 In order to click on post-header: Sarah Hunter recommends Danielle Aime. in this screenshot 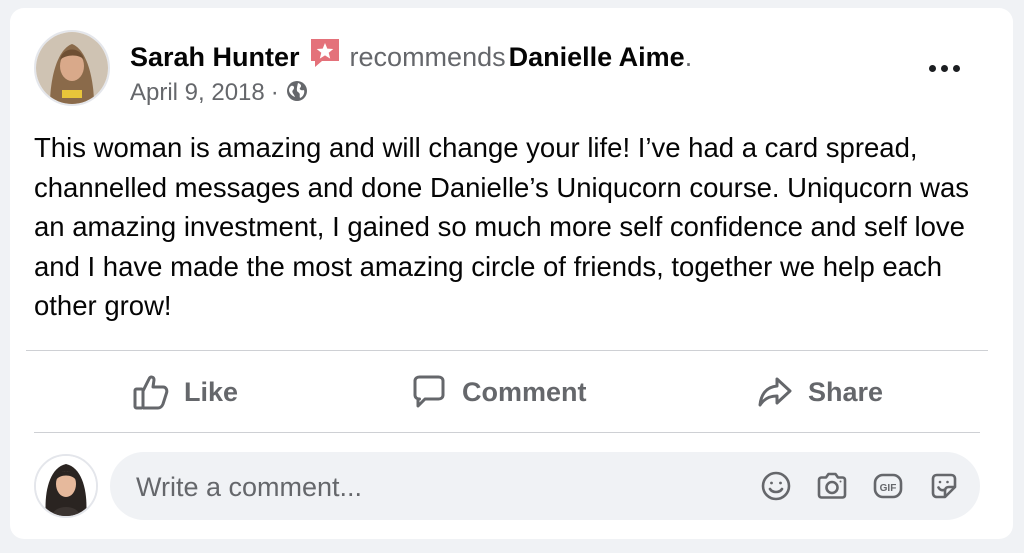, I will do `click(411, 57)`.